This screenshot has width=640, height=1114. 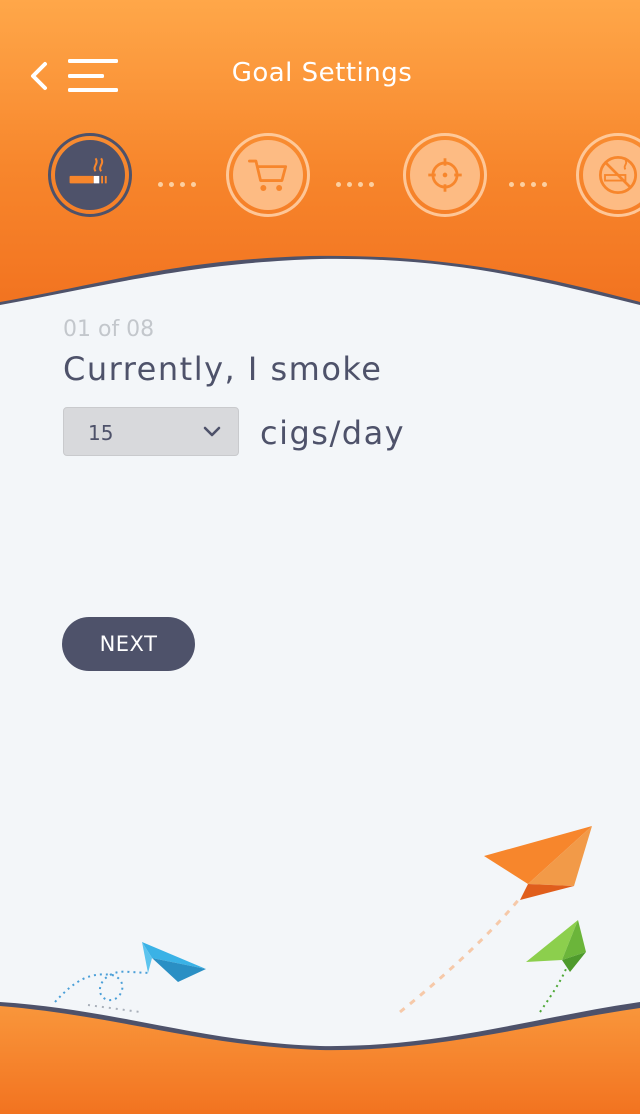 What do you see at coordinates (223, 369) in the screenshot?
I see `question-label: Currently, I smoke` at bounding box center [223, 369].